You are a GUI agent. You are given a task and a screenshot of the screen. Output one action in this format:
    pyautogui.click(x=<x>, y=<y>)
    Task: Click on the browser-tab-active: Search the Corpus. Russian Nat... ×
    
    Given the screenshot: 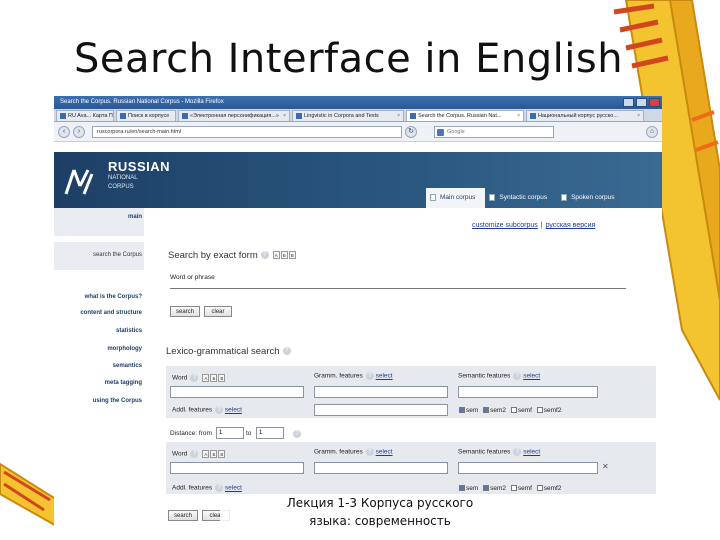 What is the action you would take?
    pyautogui.click(x=465, y=115)
    